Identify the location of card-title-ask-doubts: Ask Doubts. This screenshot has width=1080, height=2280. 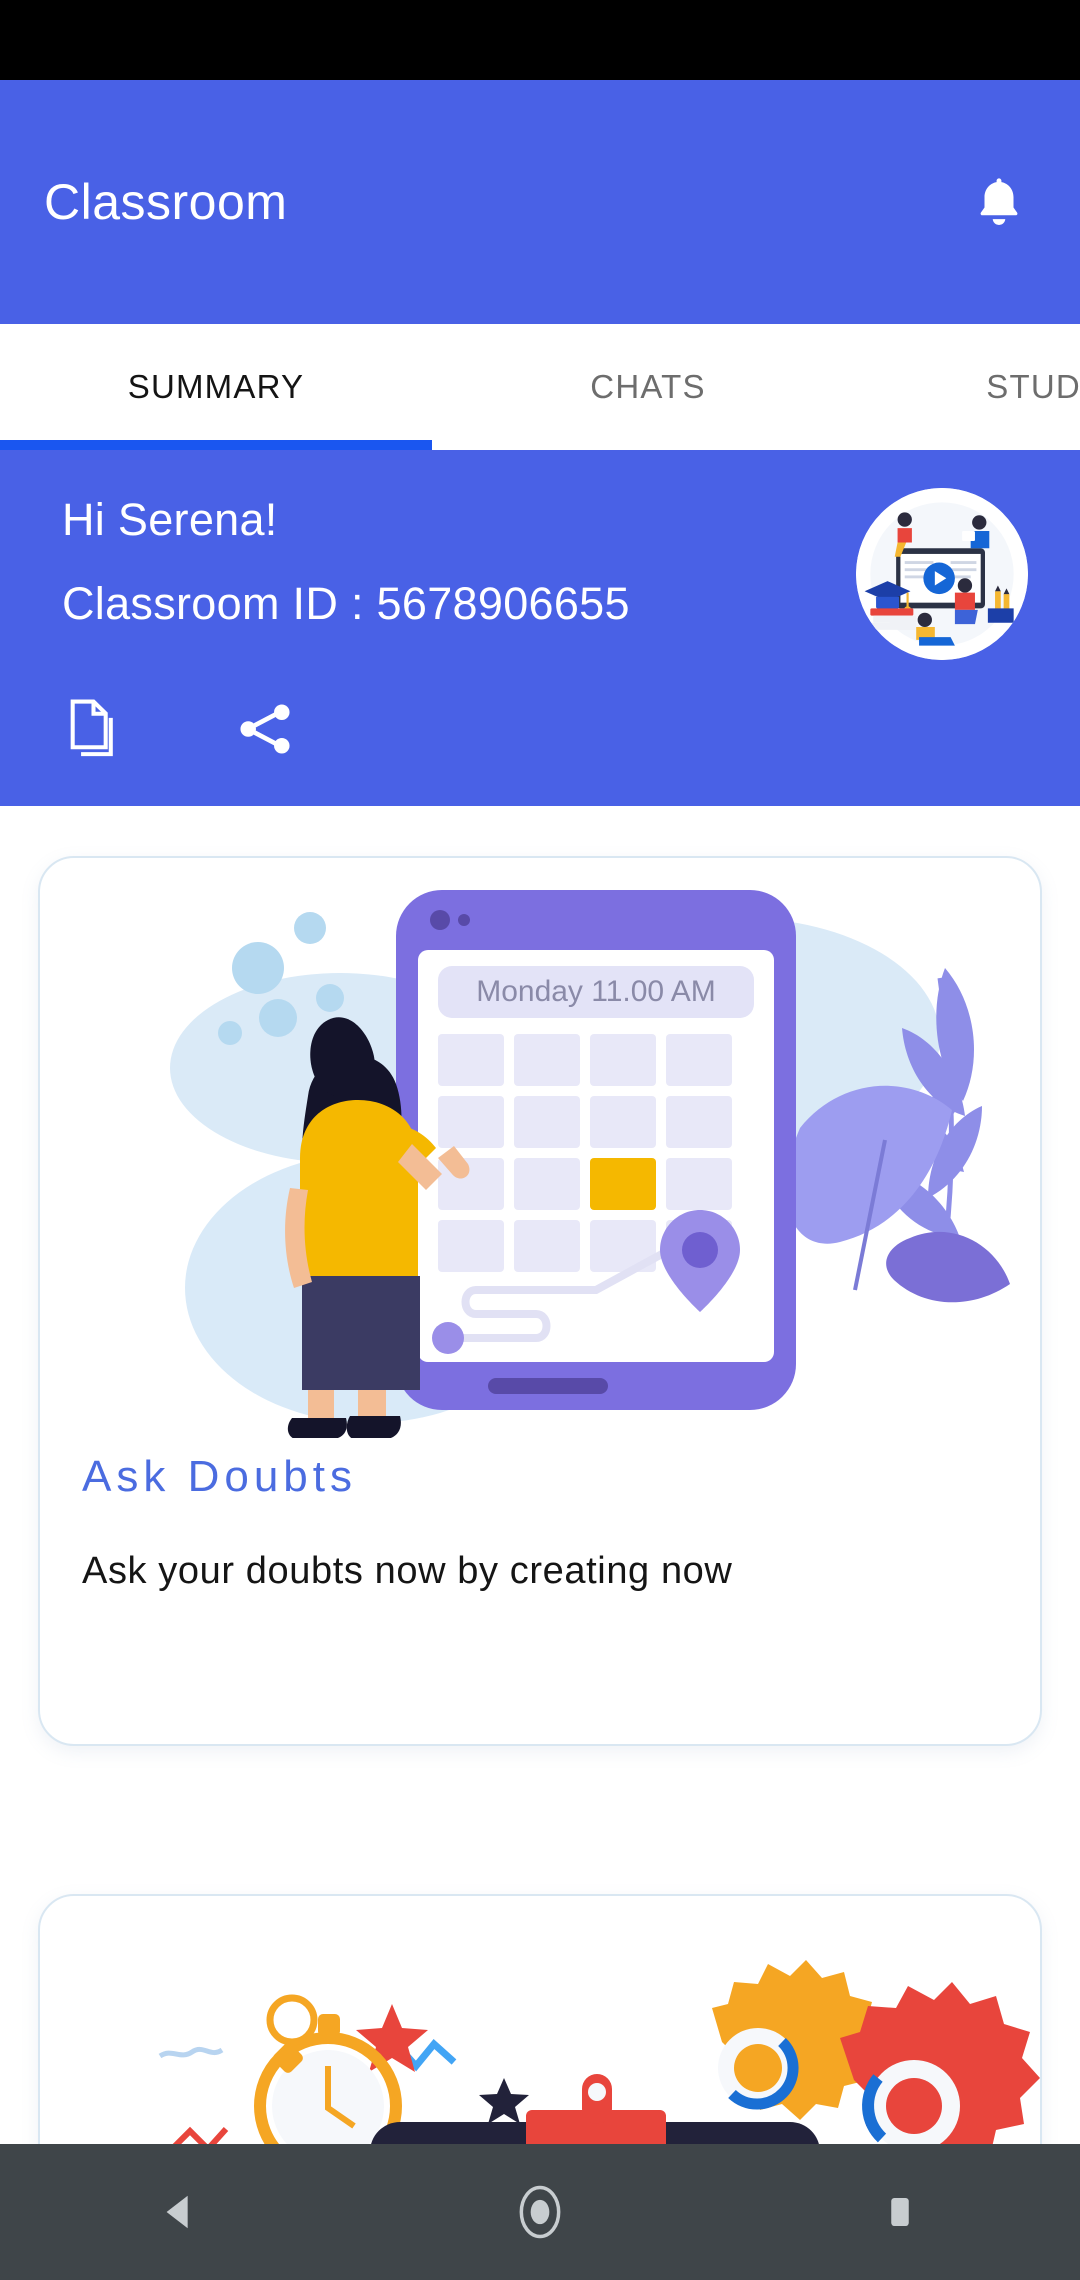
(219, 1476).